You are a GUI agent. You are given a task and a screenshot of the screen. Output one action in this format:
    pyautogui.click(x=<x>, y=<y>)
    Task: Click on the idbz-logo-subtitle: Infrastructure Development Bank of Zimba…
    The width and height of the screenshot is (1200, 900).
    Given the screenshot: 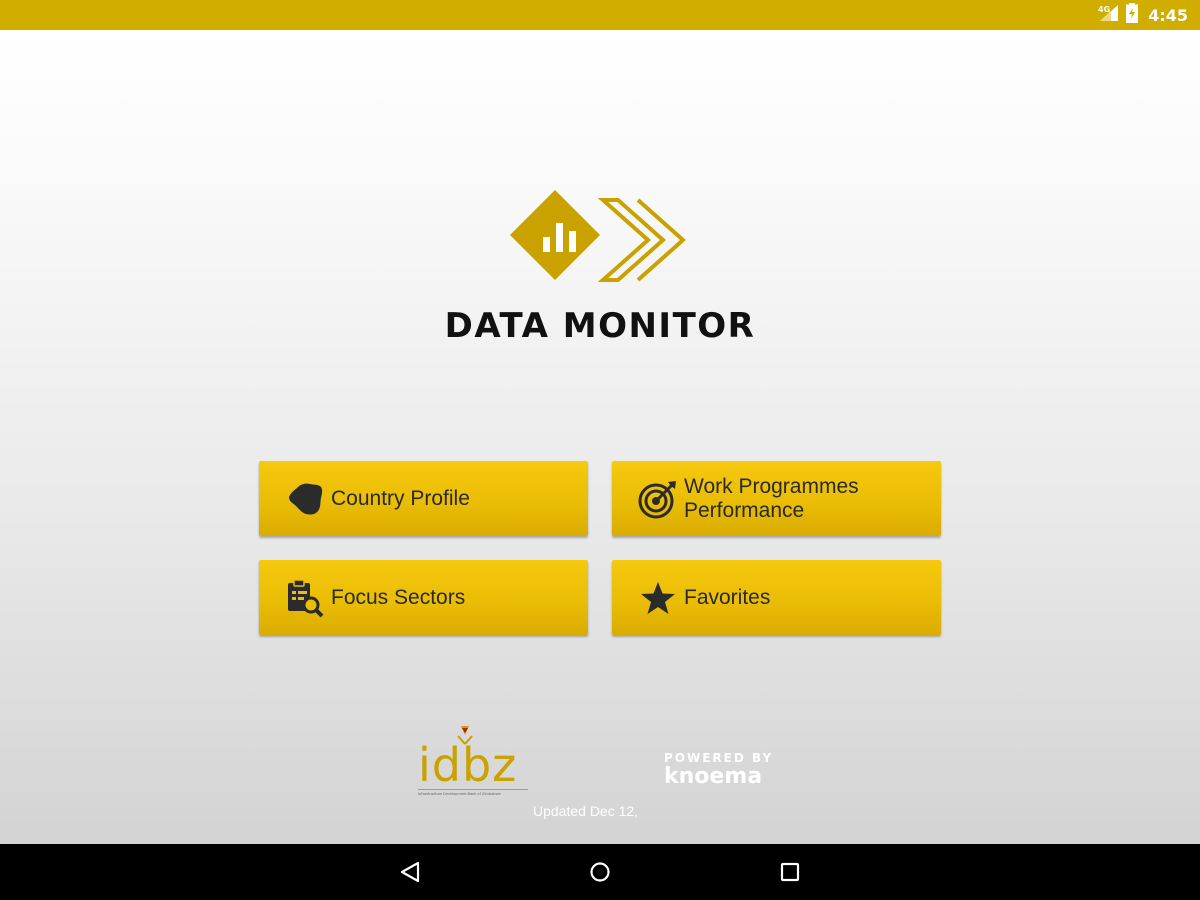 What is the action you would take?
    pyautogui.click(x=473, y=792)
    